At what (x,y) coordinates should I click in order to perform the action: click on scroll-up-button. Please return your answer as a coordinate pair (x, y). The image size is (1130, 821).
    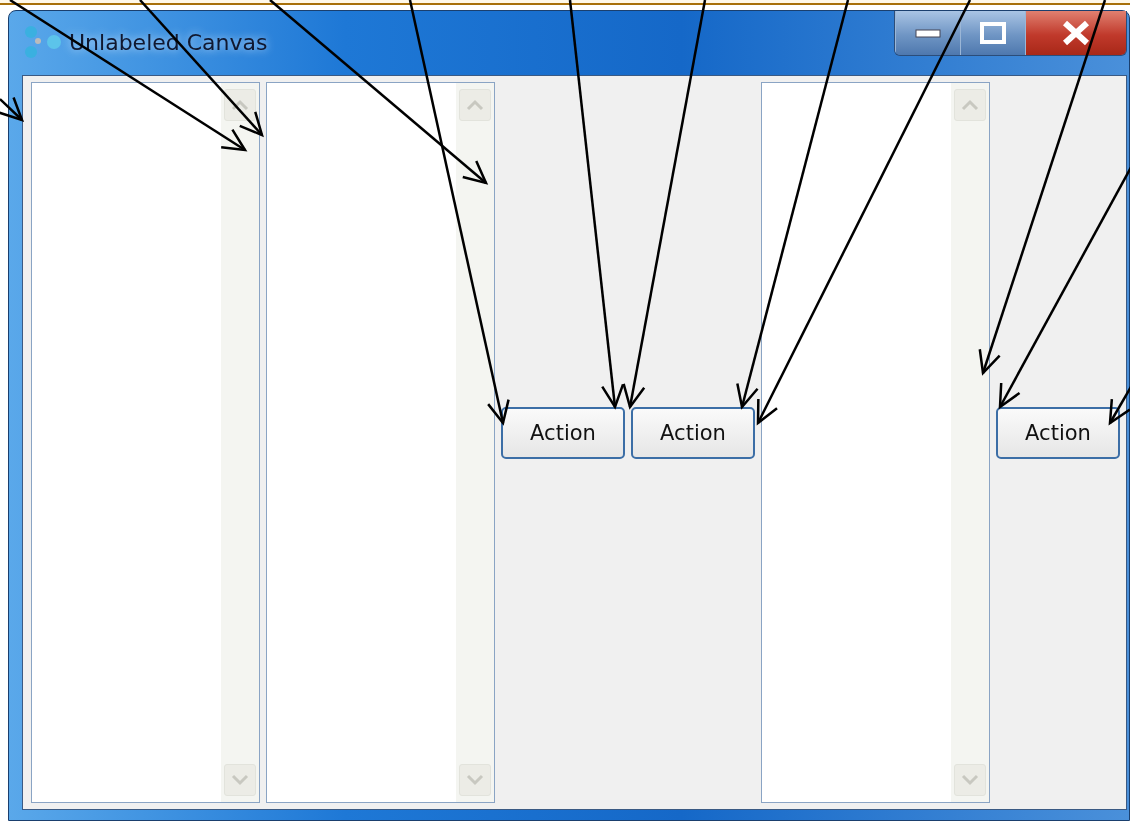
    Looking at the image, I should click on (240, 105).